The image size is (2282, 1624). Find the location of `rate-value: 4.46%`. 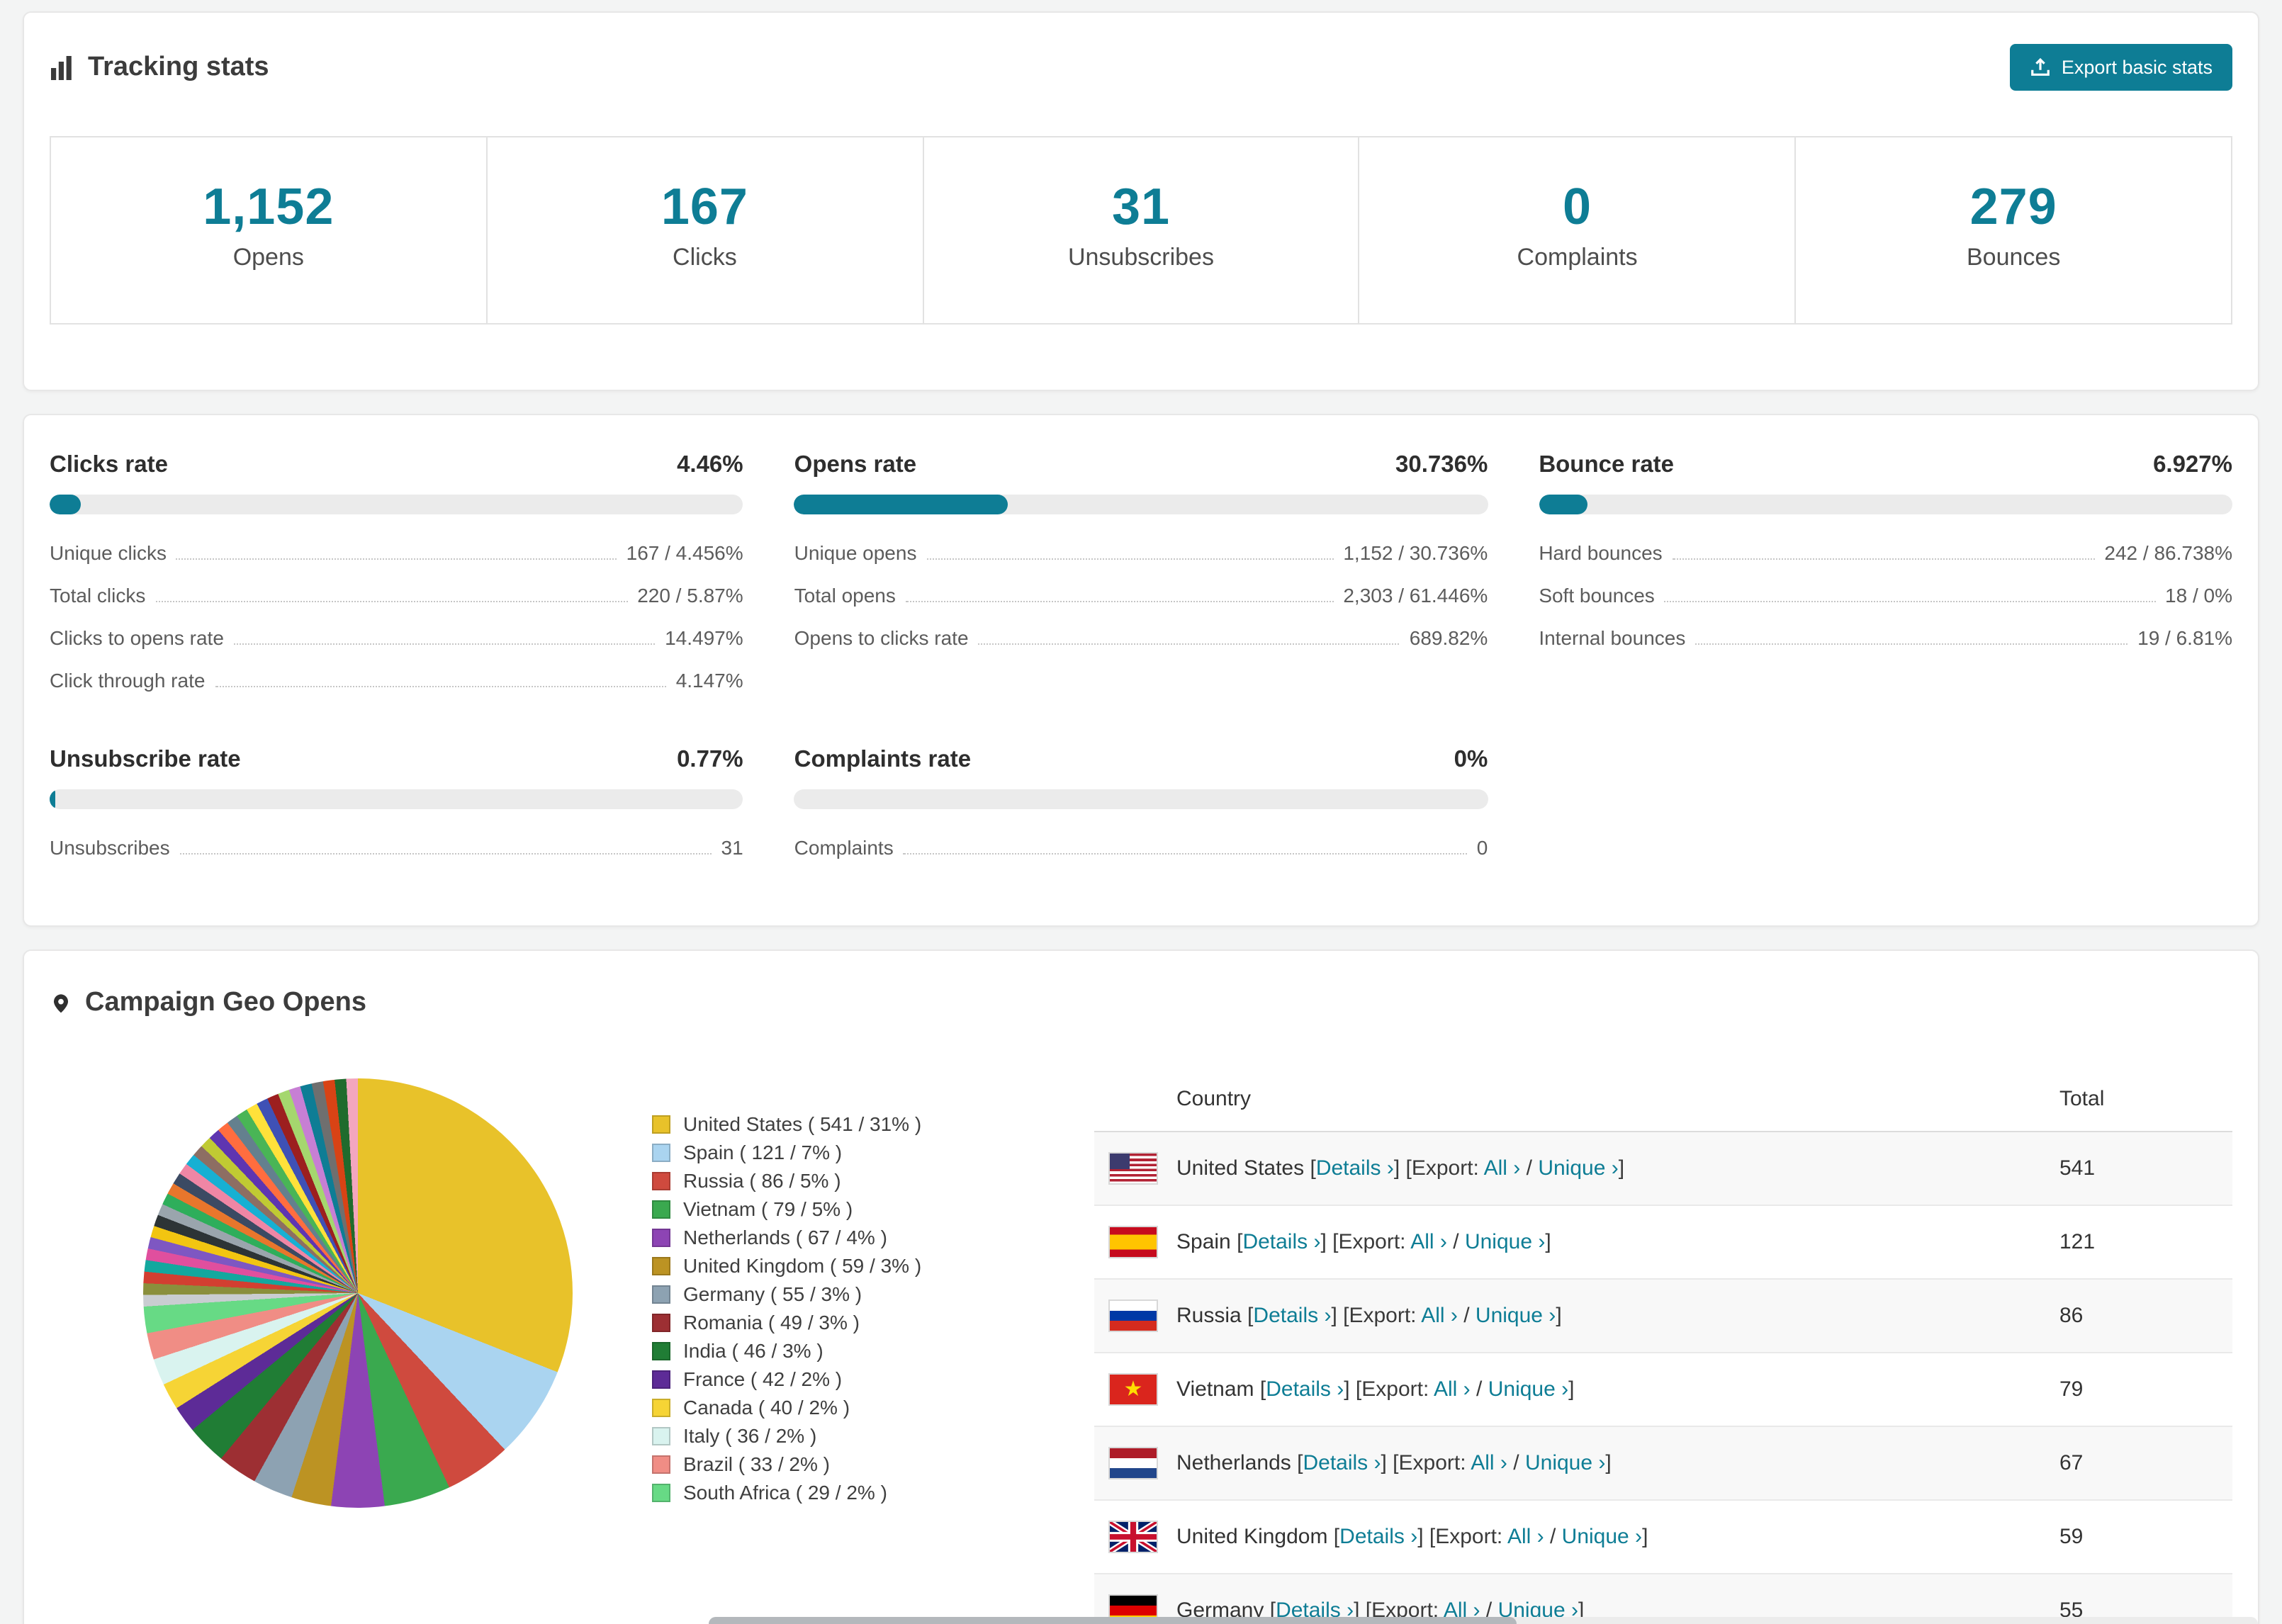

rate-value: 4.46% is located at coordinates (710, 465).